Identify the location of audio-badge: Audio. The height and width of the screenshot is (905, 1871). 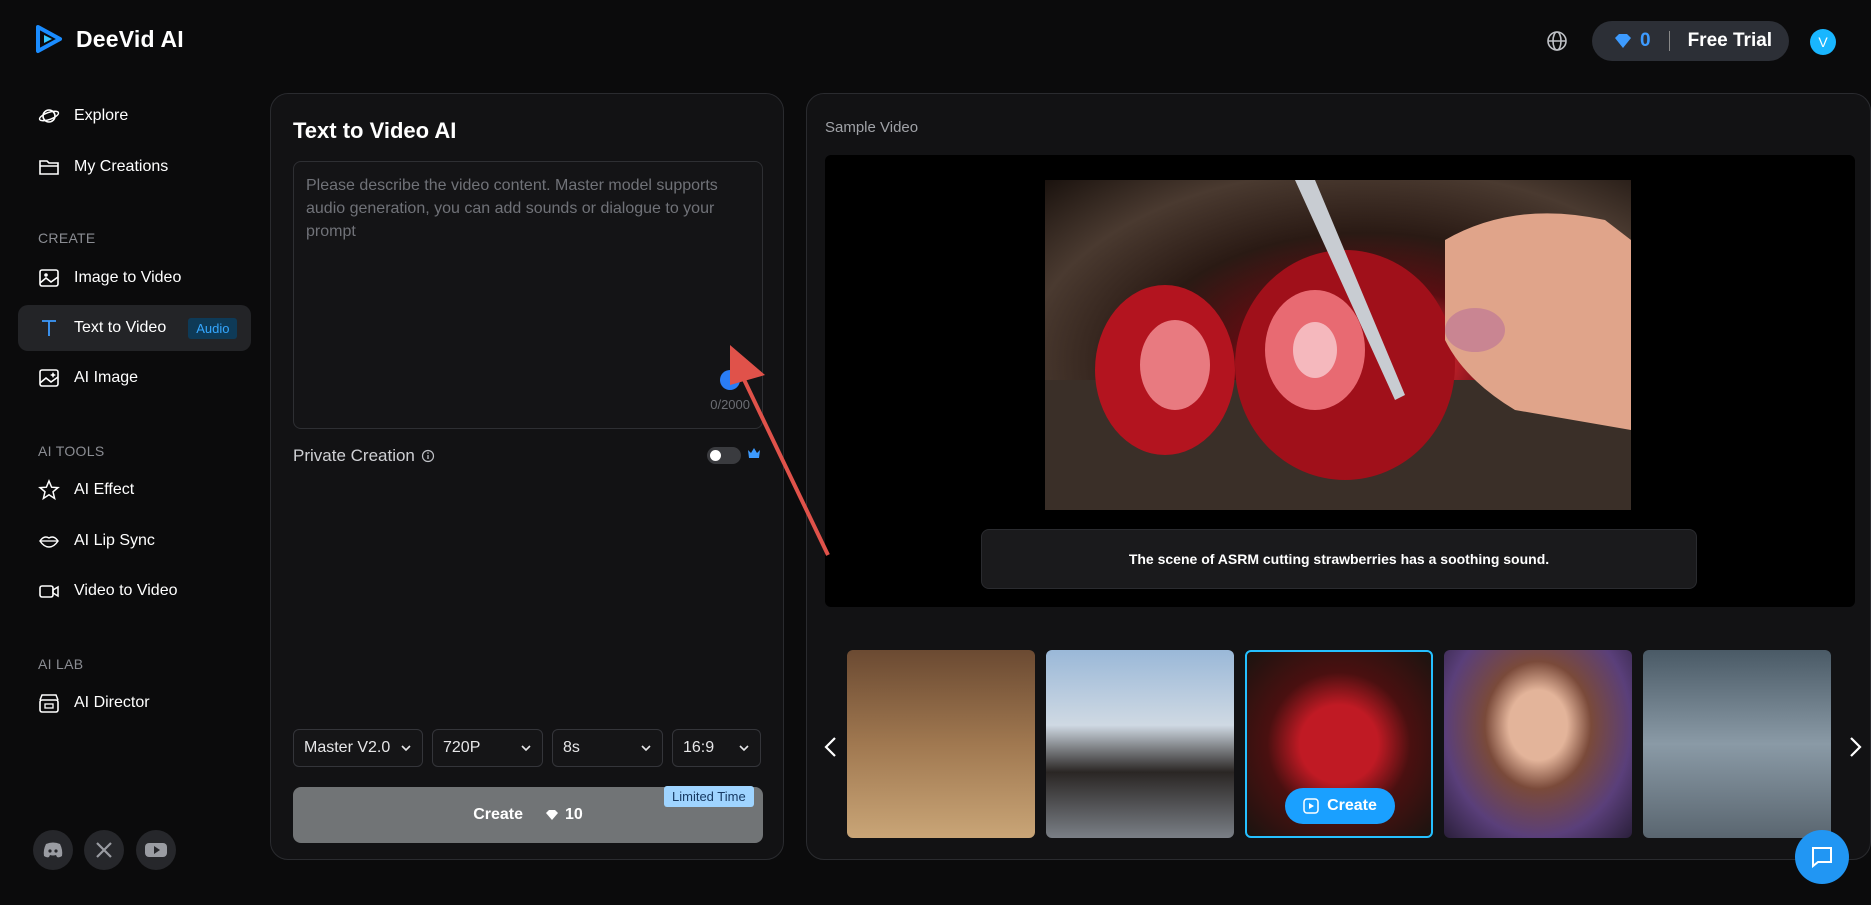
(213, 328).